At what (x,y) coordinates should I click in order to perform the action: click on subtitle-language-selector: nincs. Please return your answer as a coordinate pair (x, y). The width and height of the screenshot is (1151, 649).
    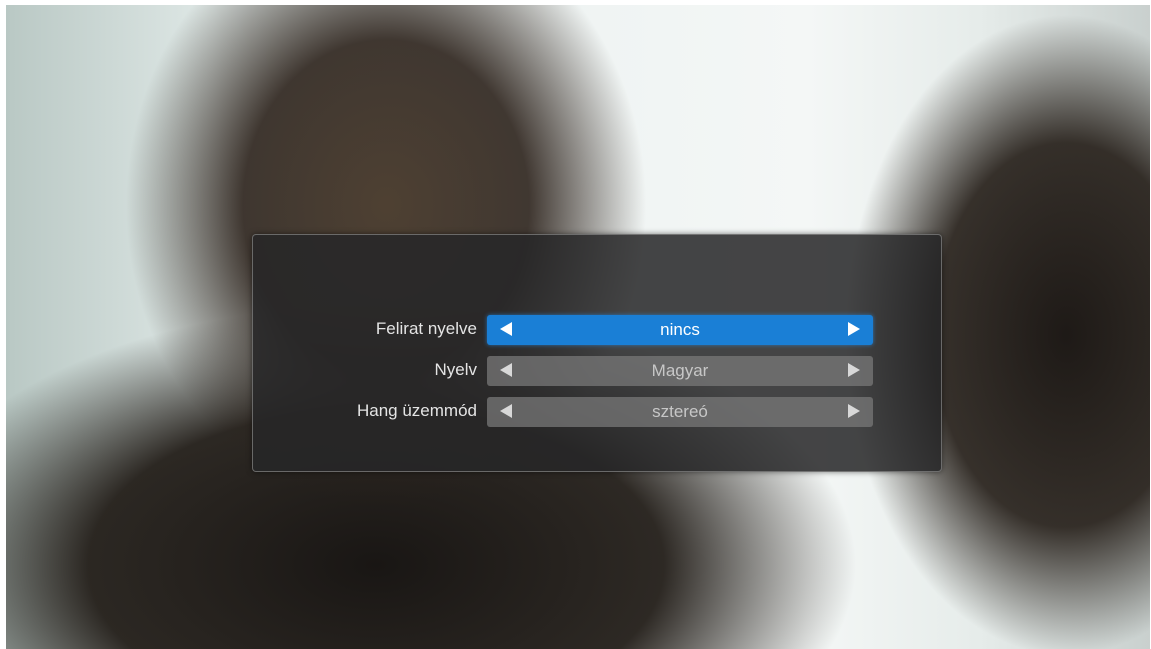
    Looking at the image, I should click on (680, 330).